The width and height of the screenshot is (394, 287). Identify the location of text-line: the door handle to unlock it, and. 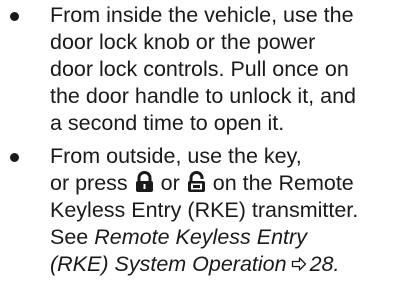
(203, 96).